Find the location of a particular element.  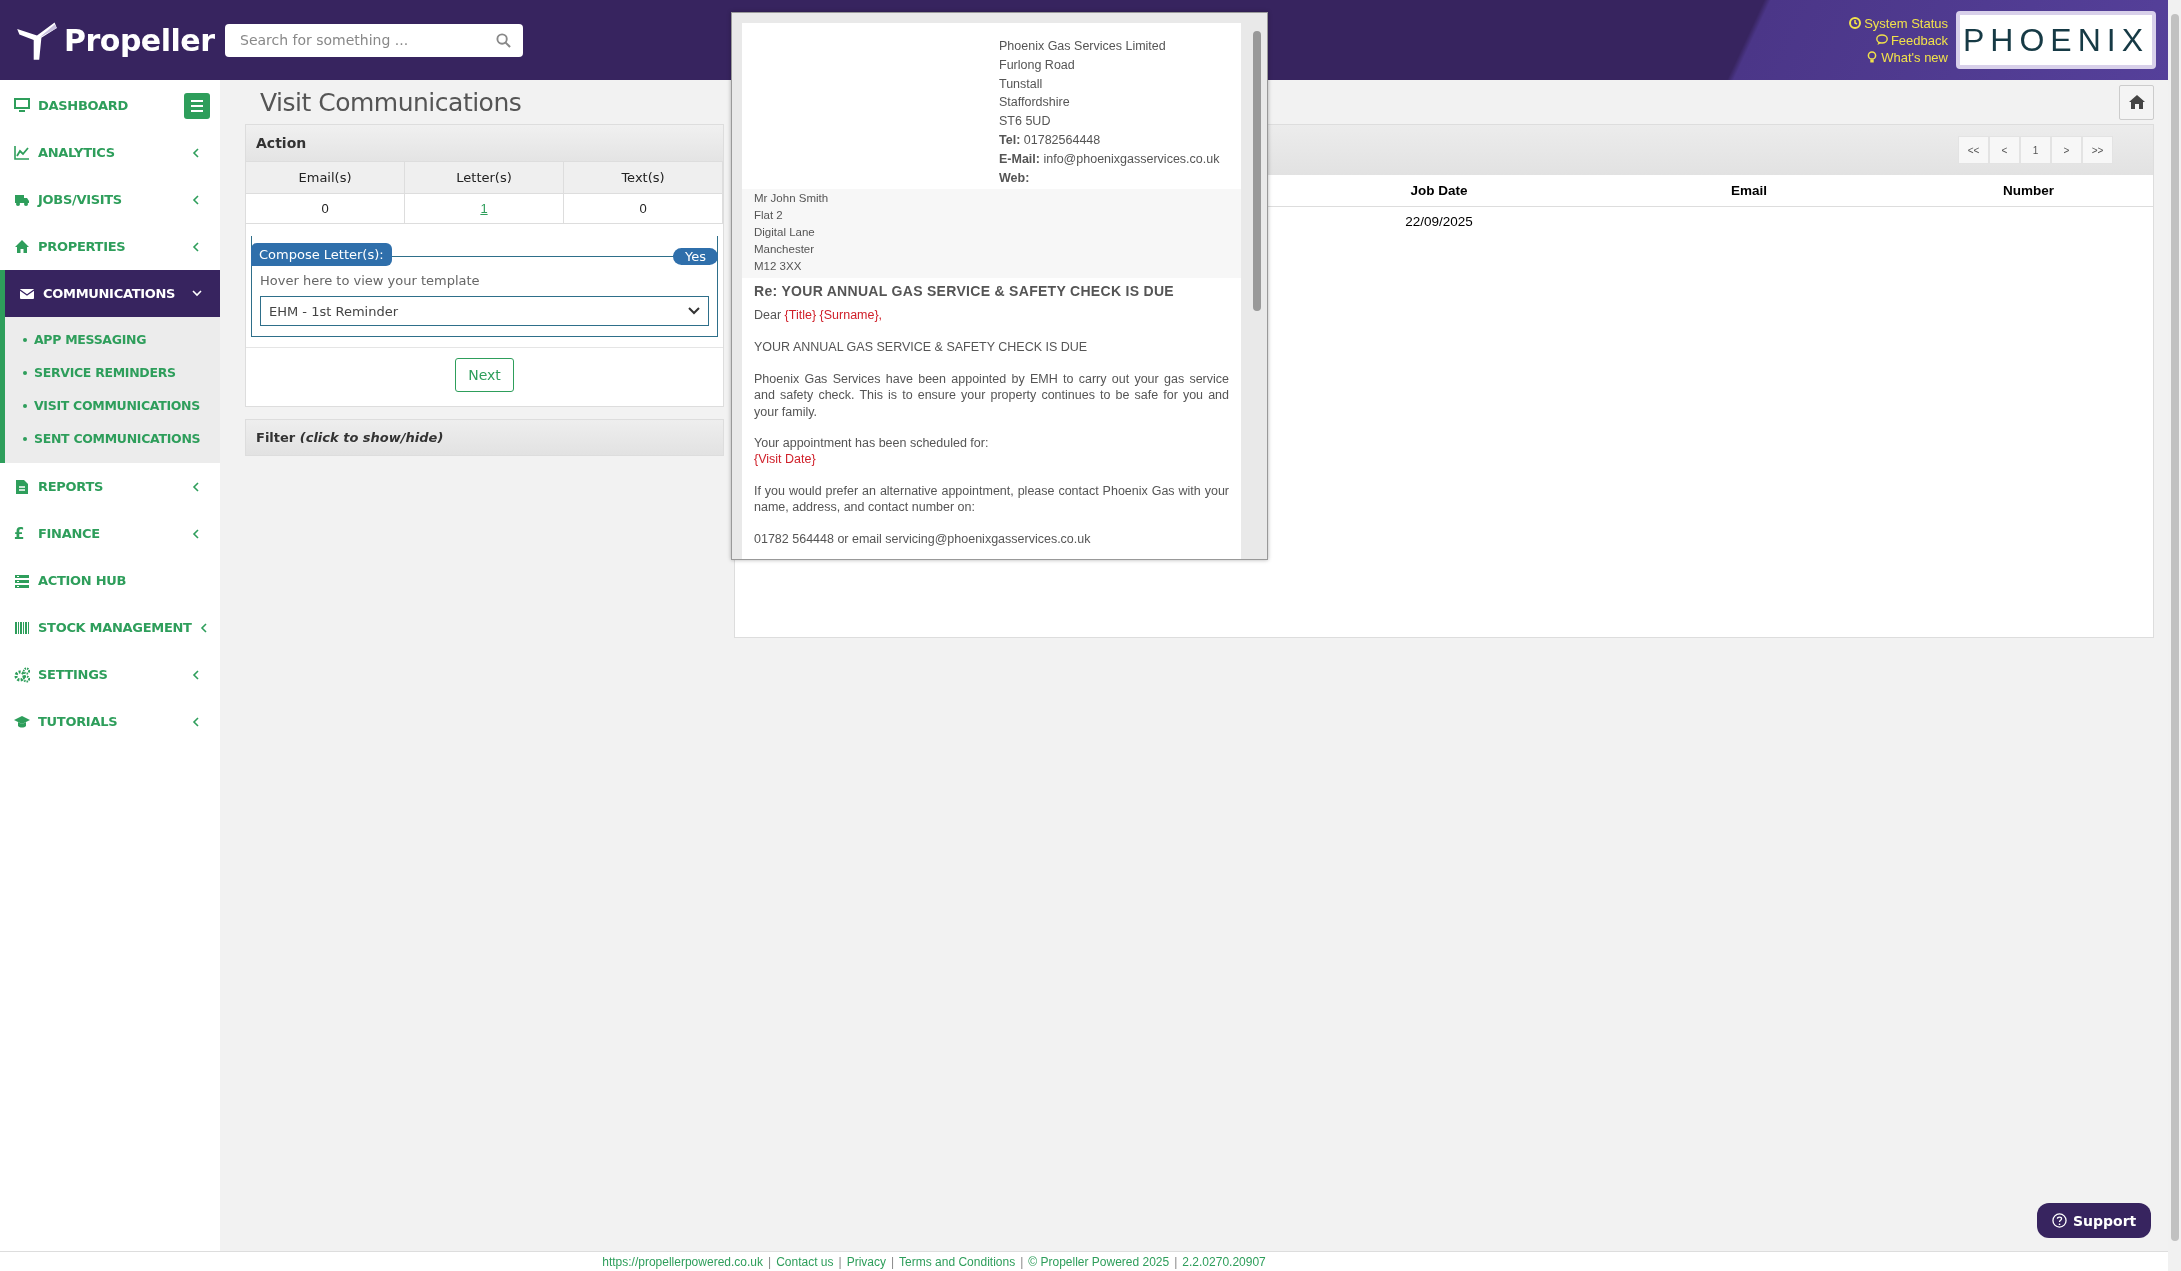

home-button is located at coordinates (2136, 102).